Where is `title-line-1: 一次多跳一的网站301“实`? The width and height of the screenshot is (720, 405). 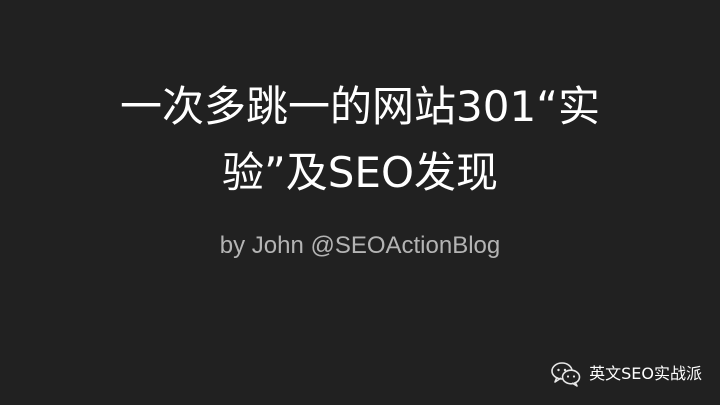 title-line-1: 一次多跳一的网站301“实 is located at coordinates (360, 106).